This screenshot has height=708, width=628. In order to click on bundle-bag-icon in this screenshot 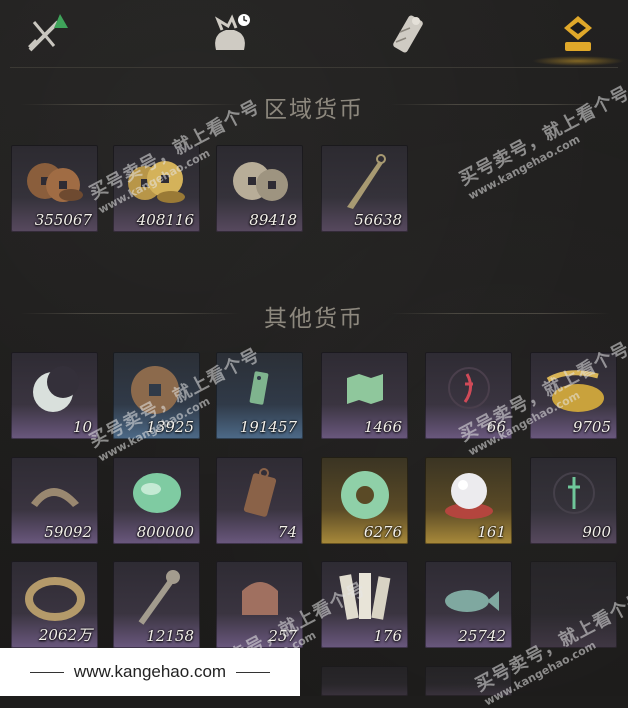, I will do `click(232, 32)`.